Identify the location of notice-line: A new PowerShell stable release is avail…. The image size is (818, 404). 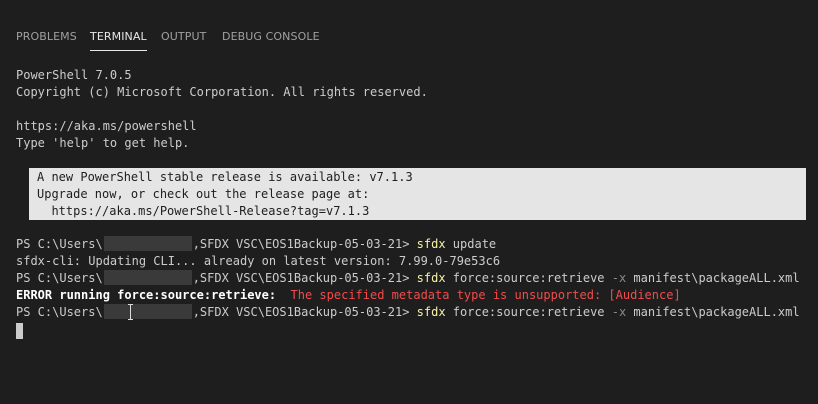
(225, 177).